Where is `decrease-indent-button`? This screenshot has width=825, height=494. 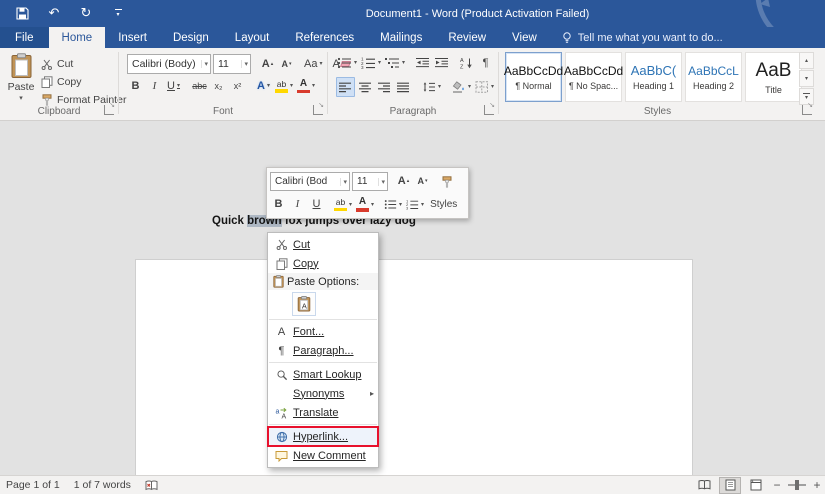
decrease-indent-button is located at coordinates (422, 63).